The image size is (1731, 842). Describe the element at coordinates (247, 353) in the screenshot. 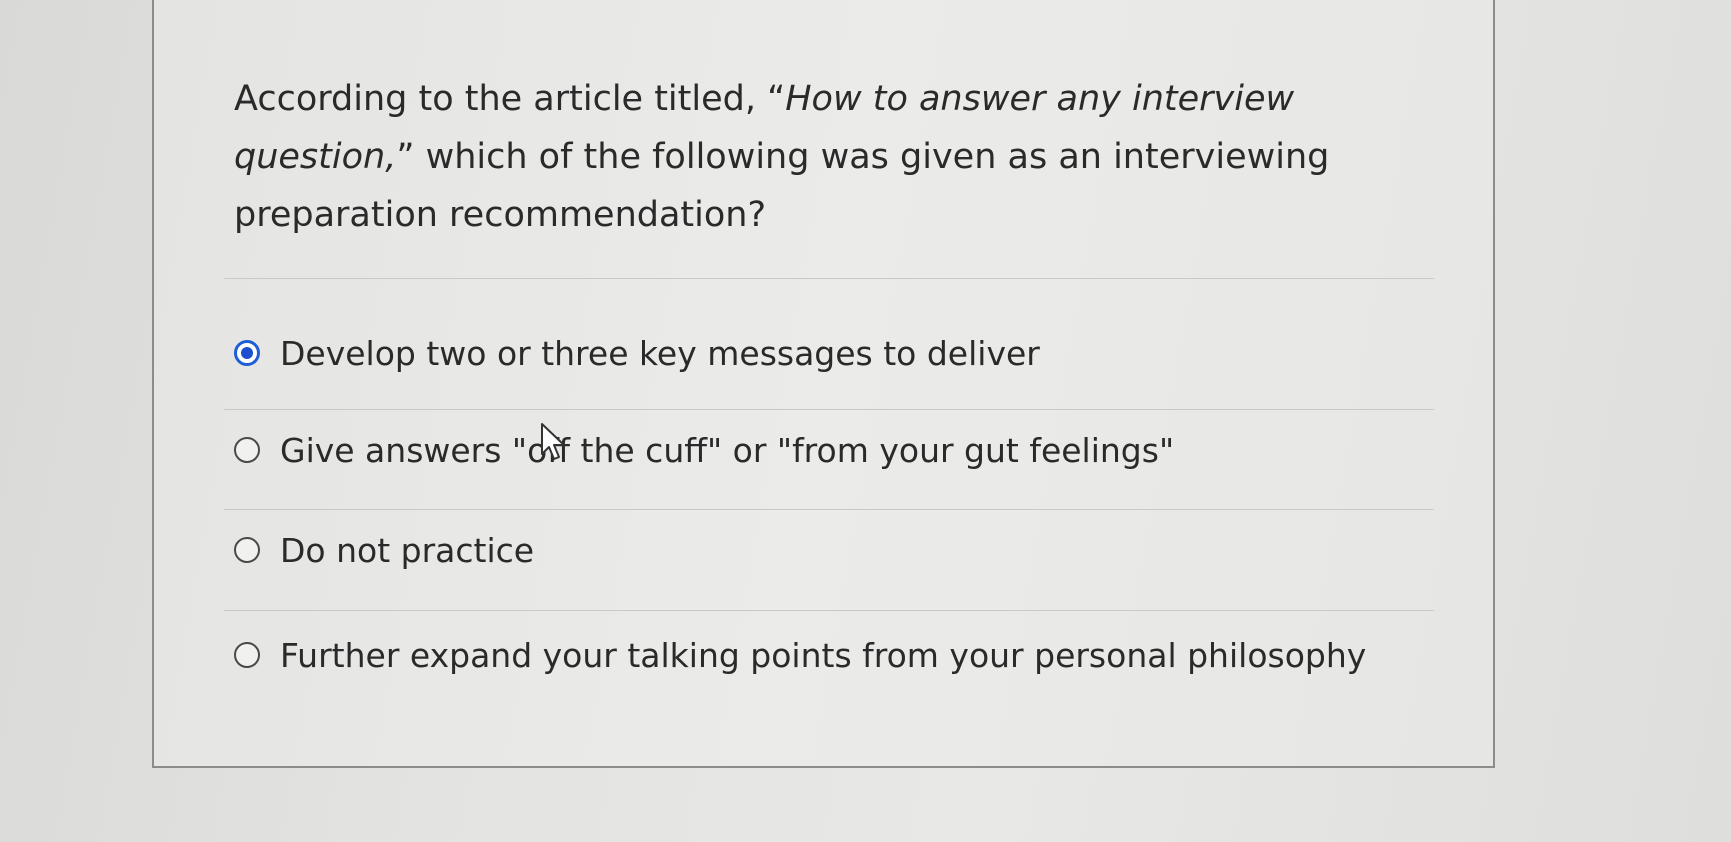

I see `radio-button-selected` at that location.